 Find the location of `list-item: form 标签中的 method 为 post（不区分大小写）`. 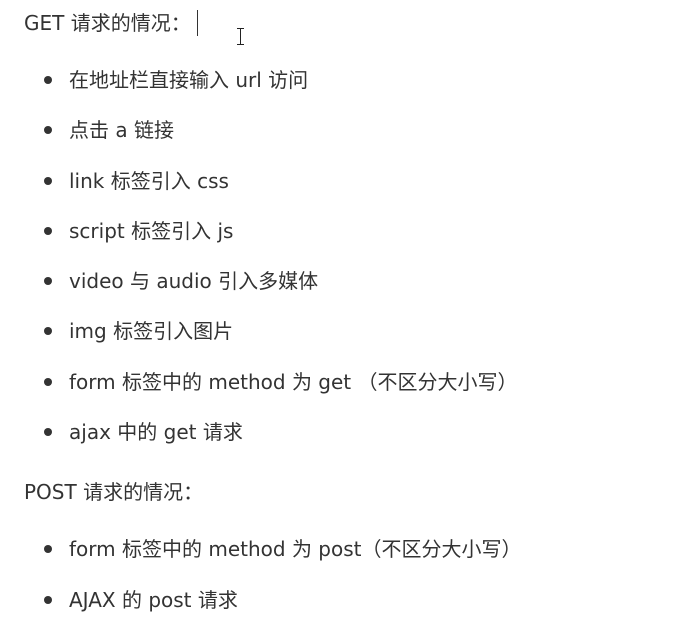

list-item: form 标签中的 method 为 post（不区分大小写） is located at coordinates (282, 560).